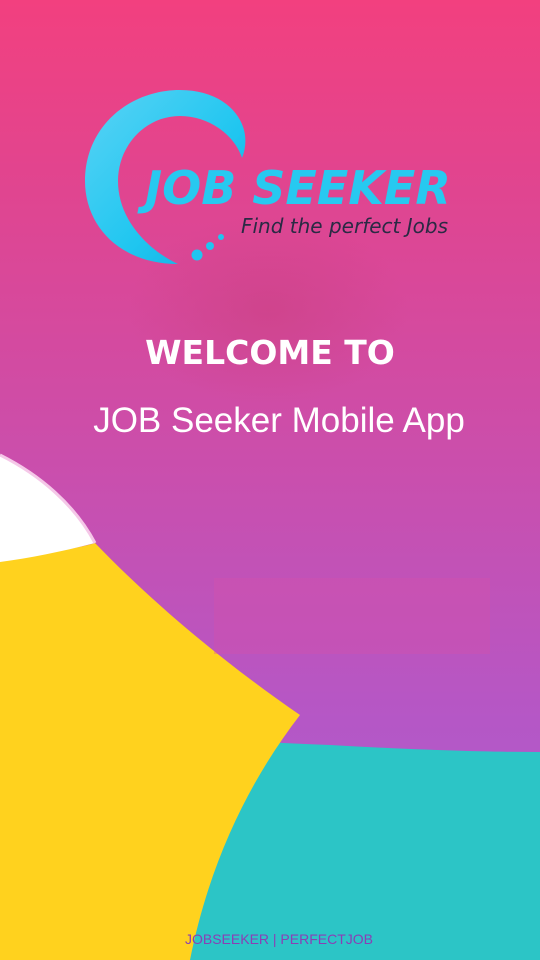 The image size is (540, 960). What do you see at coordinates (279, 420) in the screenshot?
I see `app-subtitle: JOB Seeker Mobile App` at bounding box center [279, 420].